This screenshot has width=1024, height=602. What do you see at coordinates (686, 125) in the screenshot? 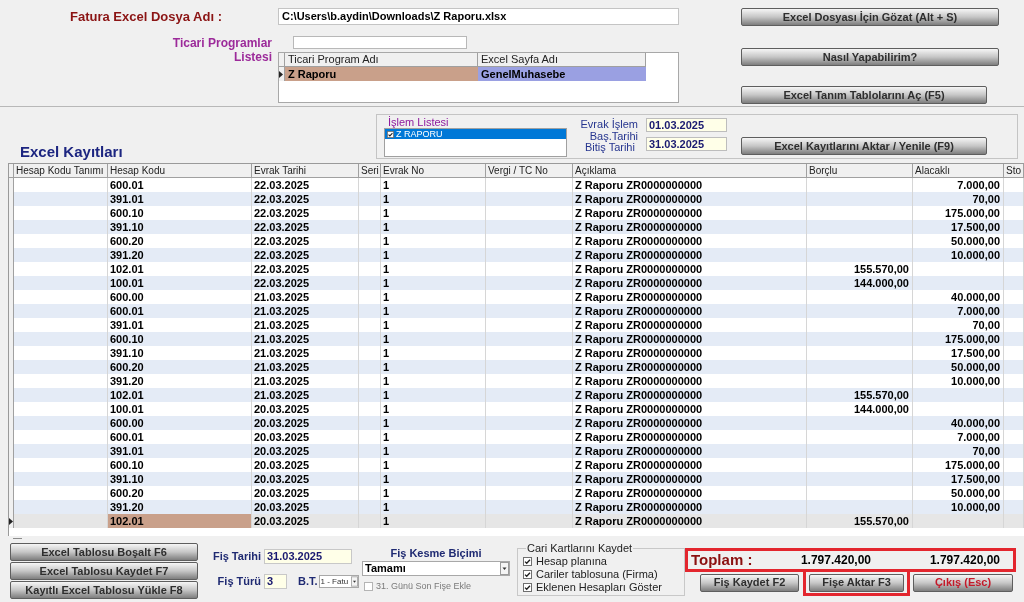
I see `date-field: 01.03.2025` at bounding box center [686, 125].